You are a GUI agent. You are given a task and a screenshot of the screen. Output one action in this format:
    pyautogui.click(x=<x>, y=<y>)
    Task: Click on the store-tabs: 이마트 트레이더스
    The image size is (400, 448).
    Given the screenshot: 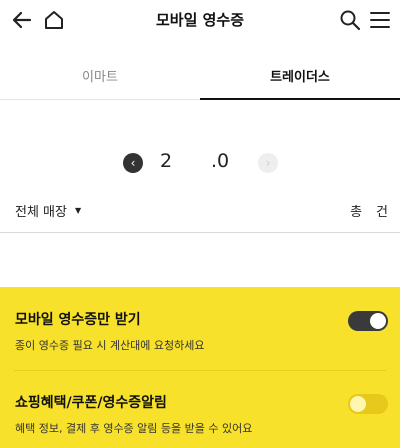 What is the action you would take?
    pyautogui.click(x=200, y=79)
    